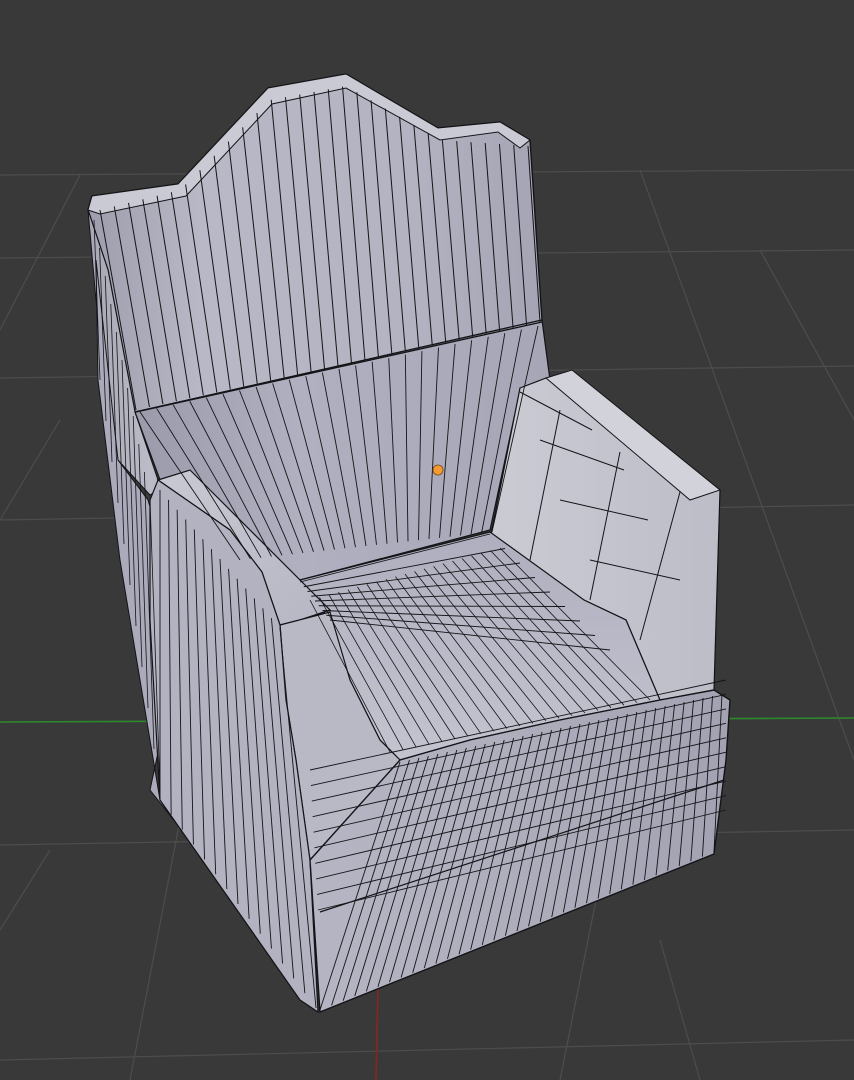 The width and height of the screenshot is (854, 1080). What do you see at coordinates (377, 1032) in the screenshot?
I see `y-axis-line` at bounding box center [377, 1032].